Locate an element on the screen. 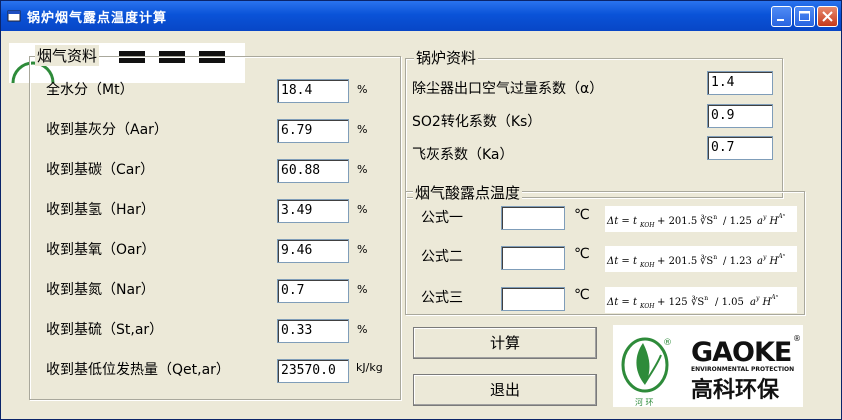  formula-3-result is located at coordinates (533, 299).